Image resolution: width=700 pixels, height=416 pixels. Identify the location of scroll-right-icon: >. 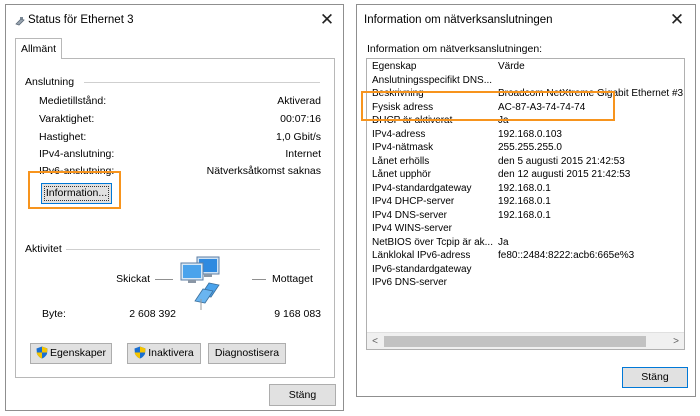
(676, 341).